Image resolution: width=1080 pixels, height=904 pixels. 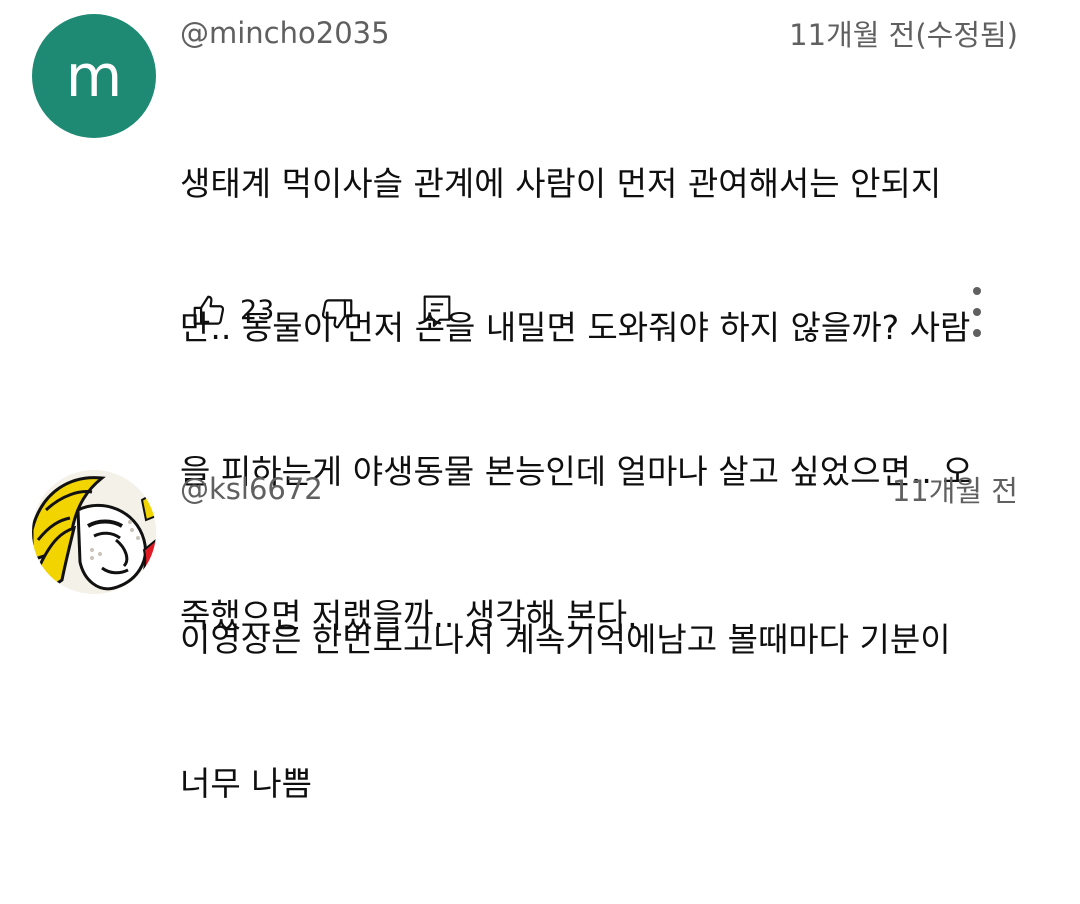 I want to click on comment-text-line: 이영상은 한번보고나서 계속기억에남고 볼때마다 기분이, so click(x=565, y=639).